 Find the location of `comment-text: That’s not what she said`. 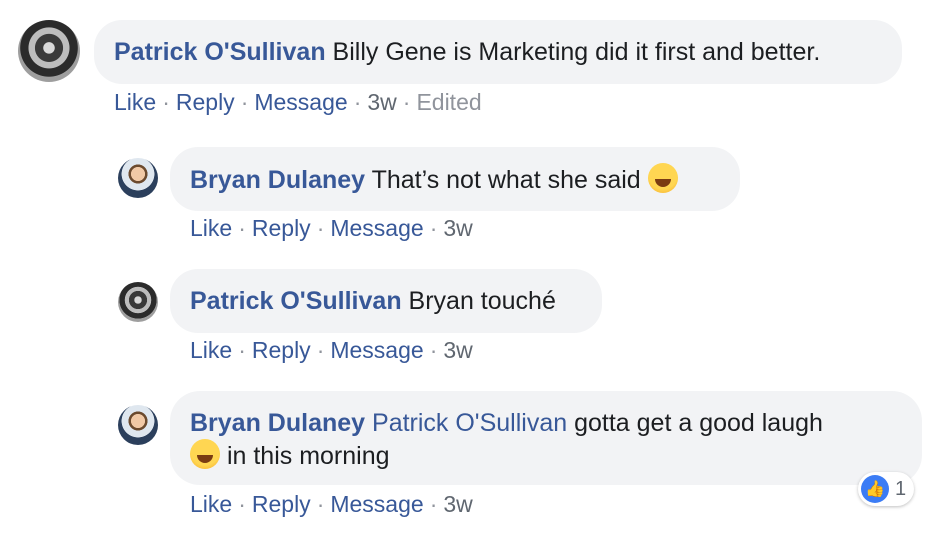

comment-text: That’s not what she said is located at coordinates (506, 180).